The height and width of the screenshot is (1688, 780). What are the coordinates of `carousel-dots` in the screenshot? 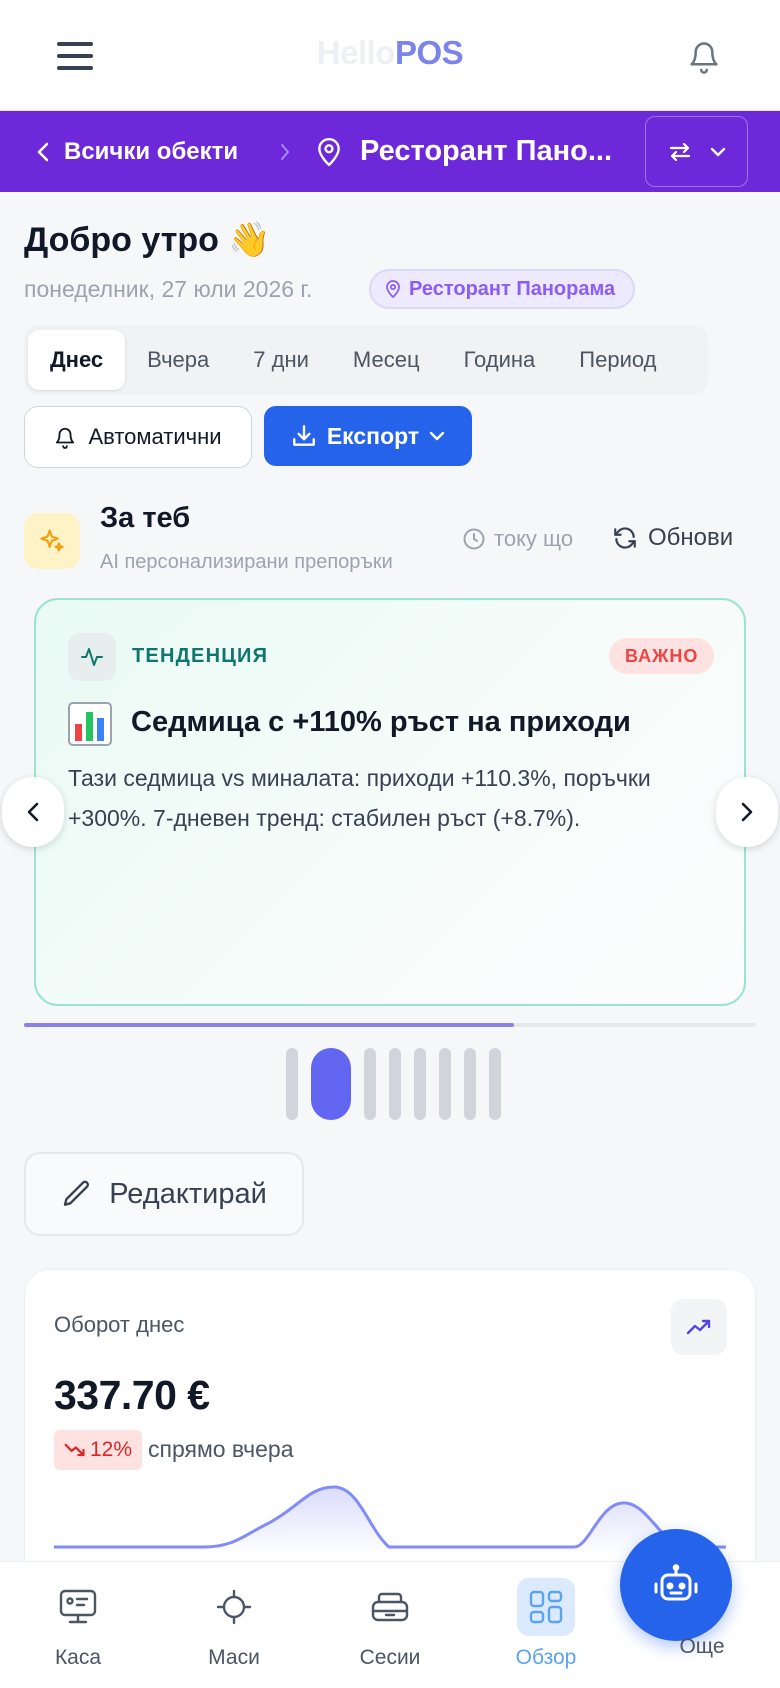 It's located at (393, 1084).